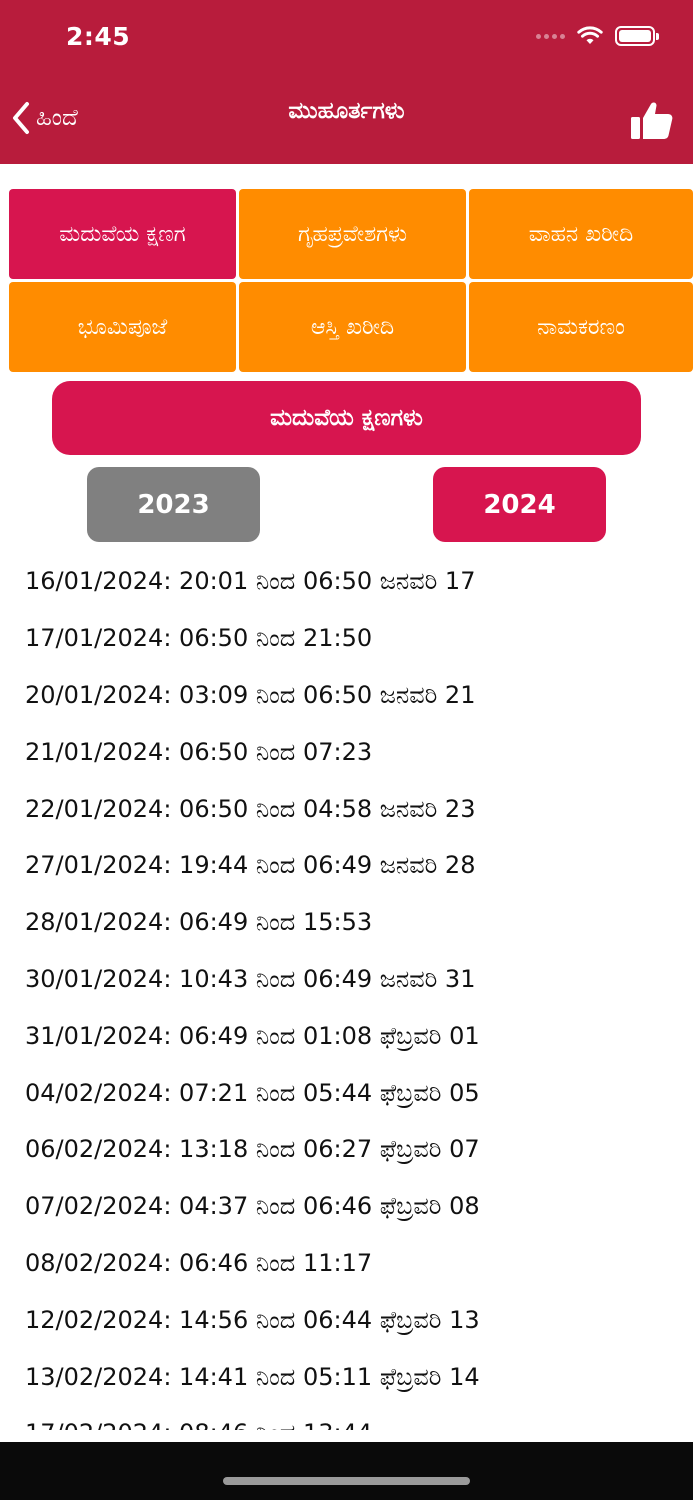 The width and height of the screenshot is (693, 1500). What do you see at coordinates (346, 1417) in the screenshot?
I see `list-item: 17/02/2024: 08:46 ನಿಂದ 13:44` at bounding box center [346, 1417].